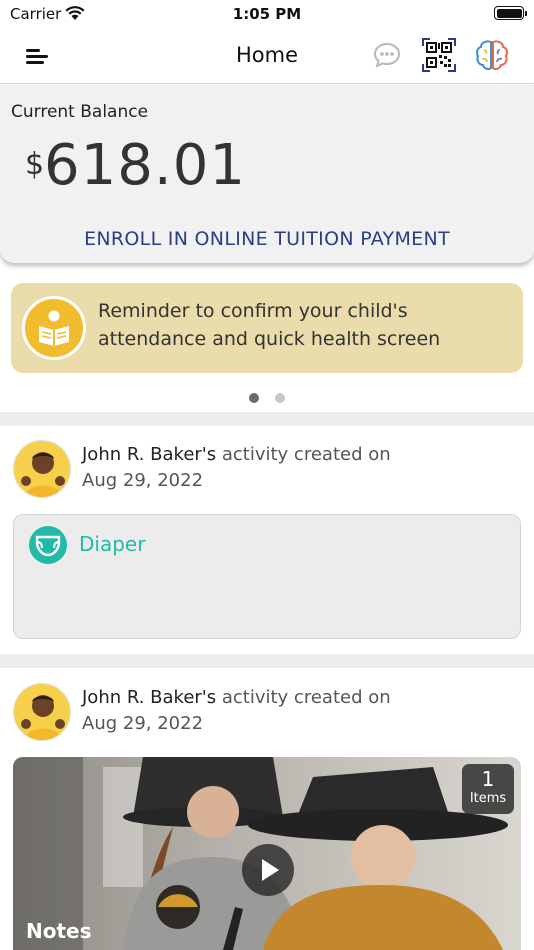 This screenshot has width=534, height=950. I want to click on clock: 1:05 PM, so click(267, 14).